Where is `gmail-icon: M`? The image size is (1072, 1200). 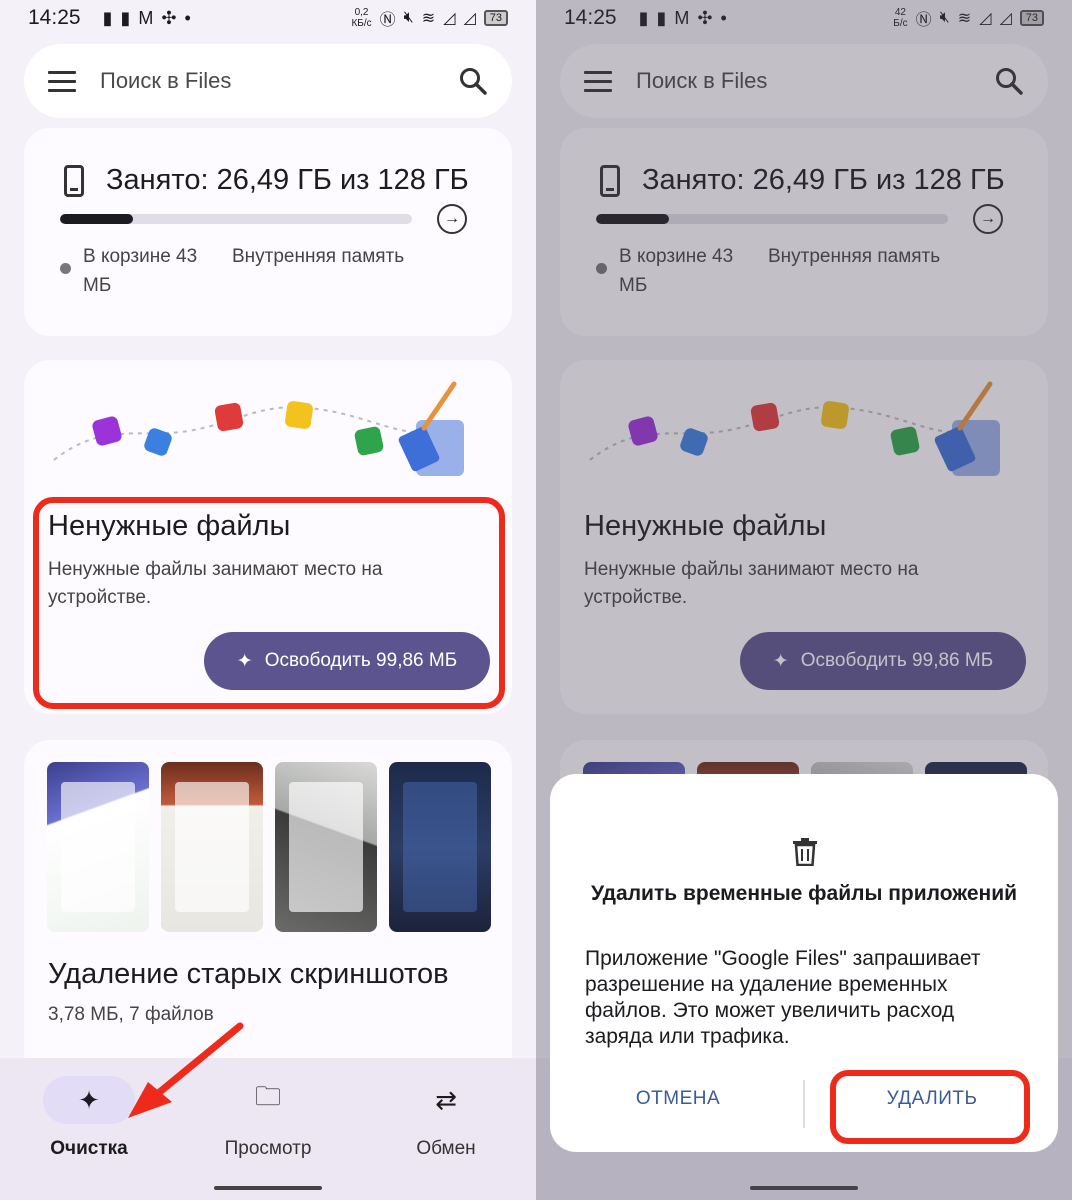 gmail-icon: M is located at coordinates (146, 17).